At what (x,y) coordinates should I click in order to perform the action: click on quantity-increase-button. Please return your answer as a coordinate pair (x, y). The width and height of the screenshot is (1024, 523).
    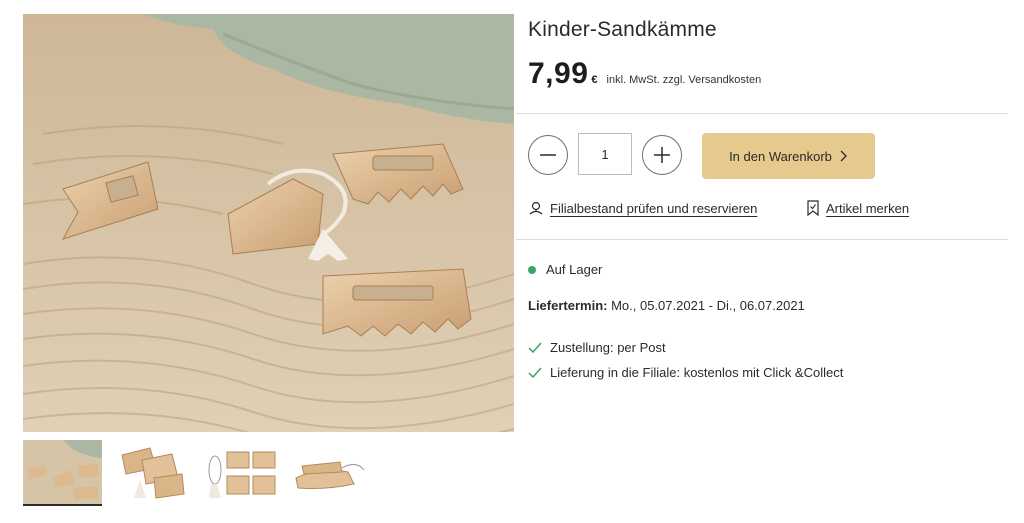
    Looking at the image, I should click on (662, 155).